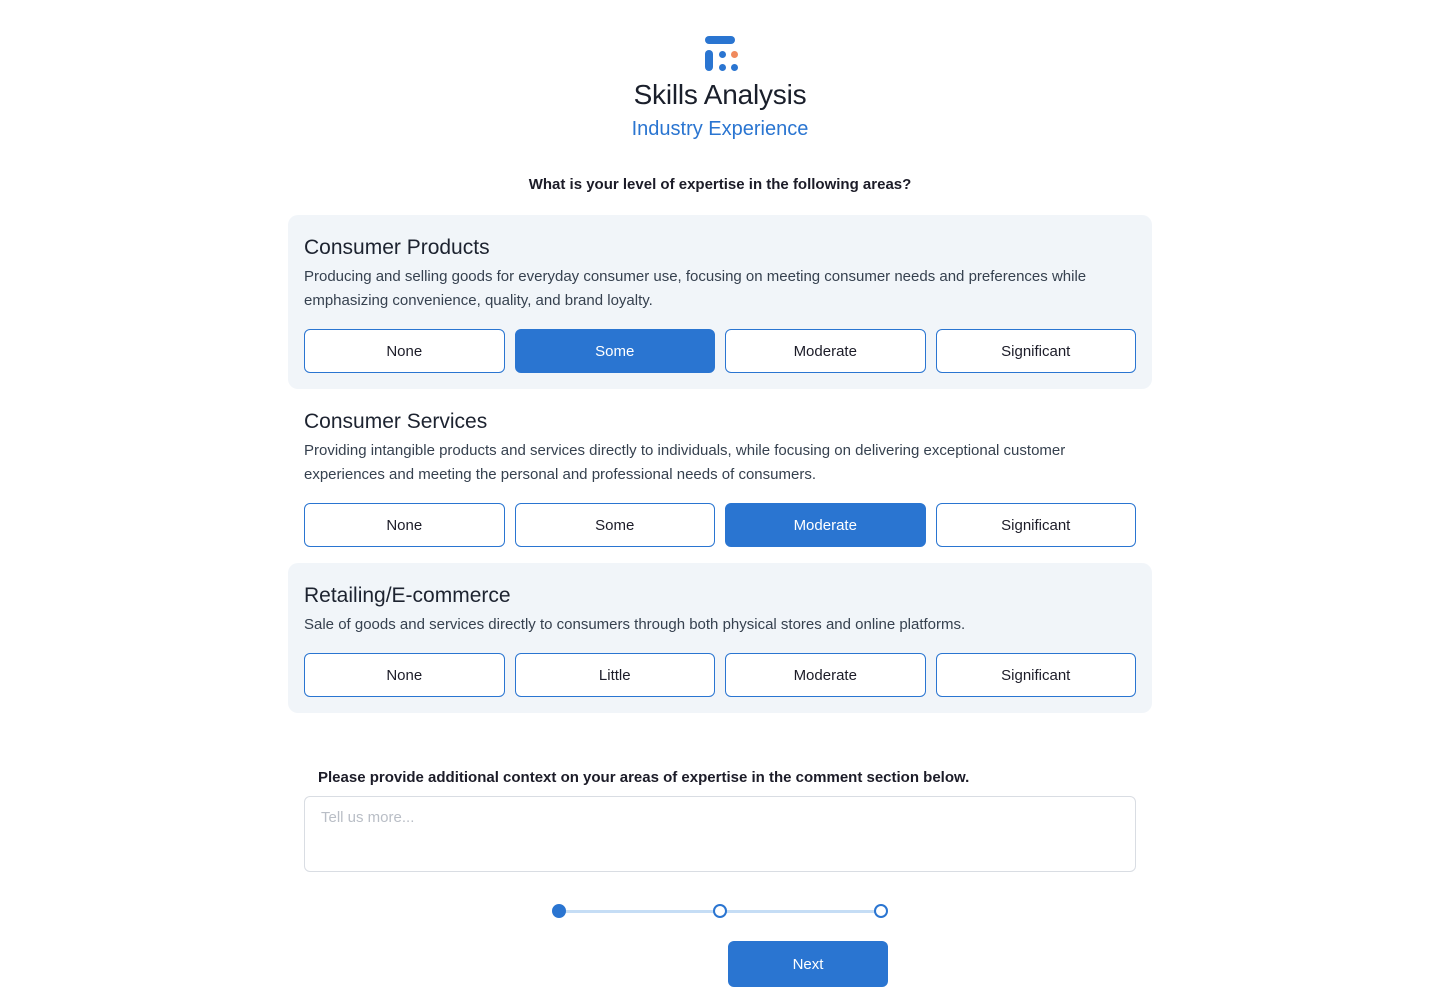 The width and height of the screenshot is (1440, 990). Describe the element at coordinates (720, 129) in the screenshot. I see `page-subtitle: Industry Experience` at that location.